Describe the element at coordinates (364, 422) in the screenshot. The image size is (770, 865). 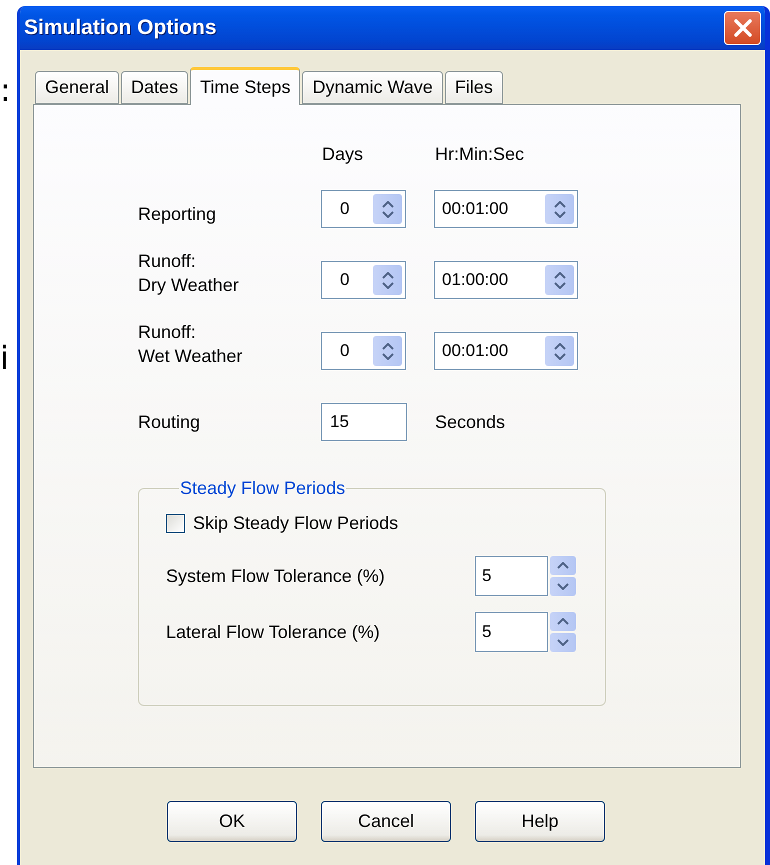
I see `routing-field: 15` at that location.